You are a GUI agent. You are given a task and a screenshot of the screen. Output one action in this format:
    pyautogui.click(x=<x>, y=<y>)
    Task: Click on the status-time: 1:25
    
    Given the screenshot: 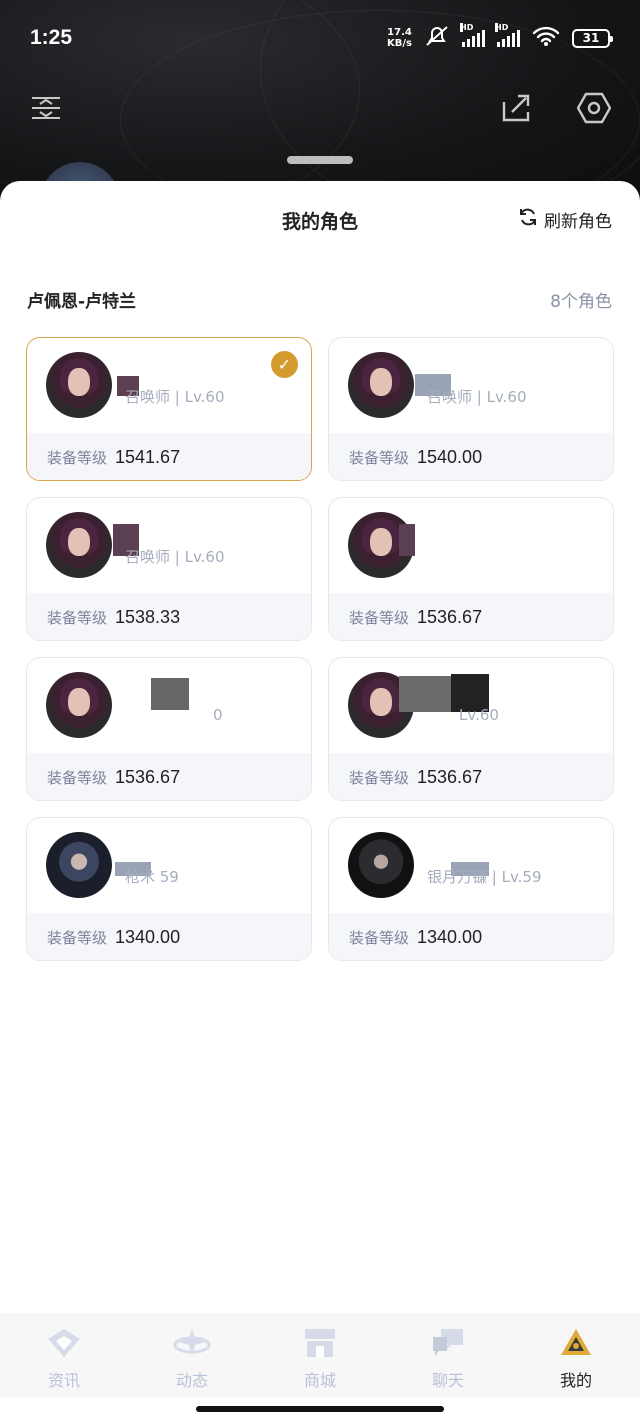 What is the action you would take?
    pyautogui.click(x=51, y=37)
    